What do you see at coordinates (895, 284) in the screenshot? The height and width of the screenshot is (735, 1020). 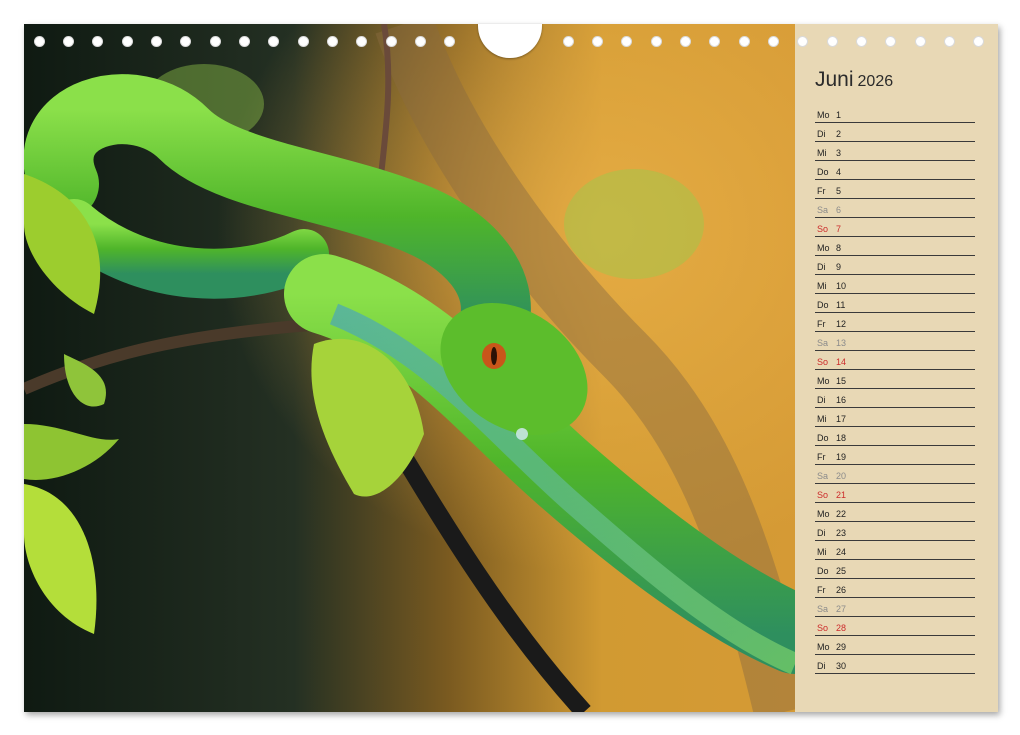 I see `day-row: Mi 10` at bounding box center [895, 284].